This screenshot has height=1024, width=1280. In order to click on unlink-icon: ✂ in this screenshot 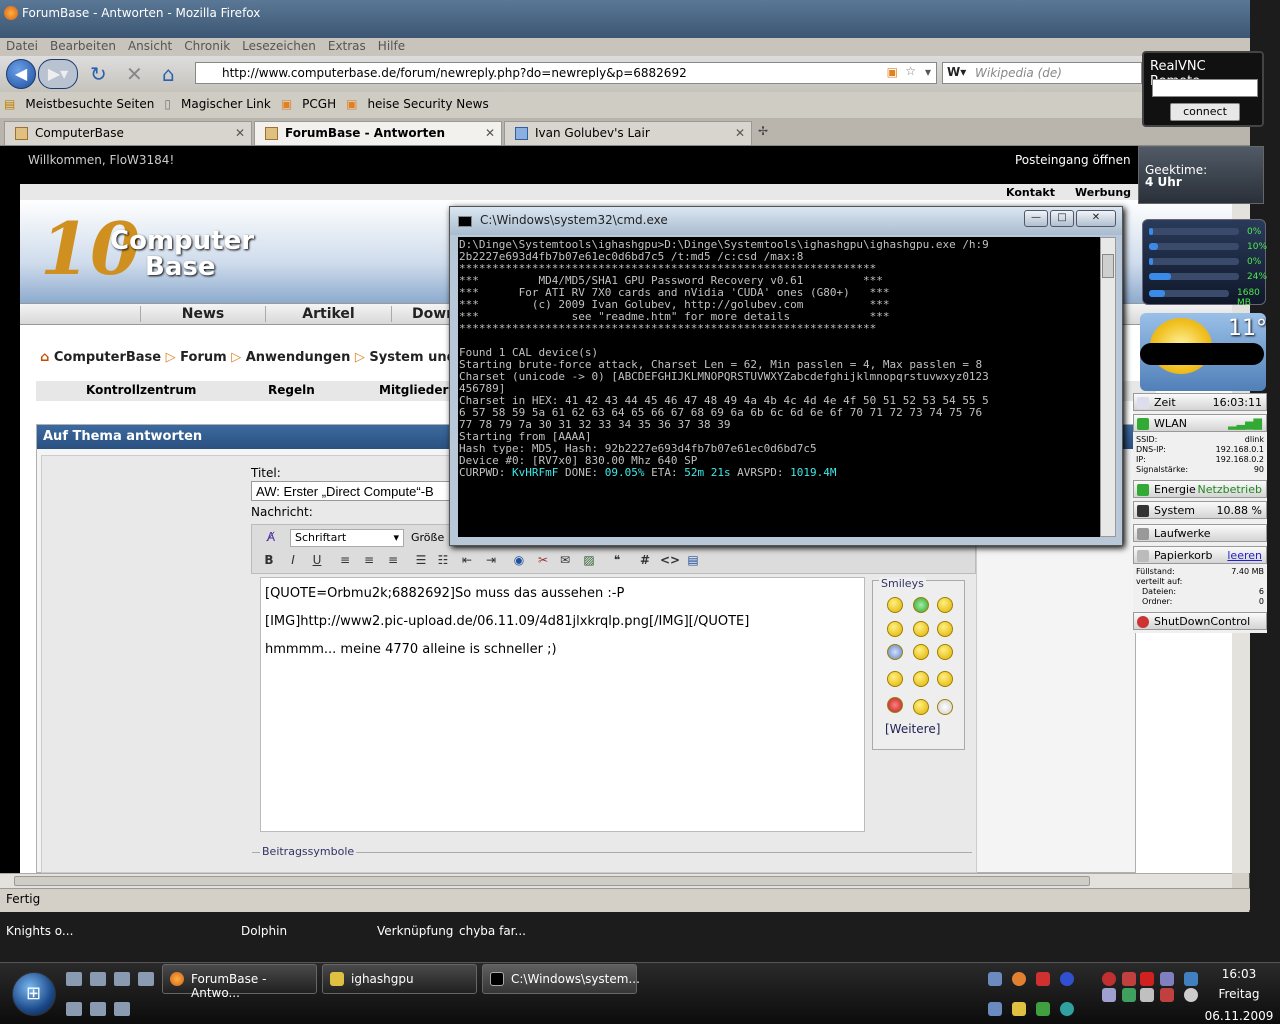, I will do `click(543, 561)`.